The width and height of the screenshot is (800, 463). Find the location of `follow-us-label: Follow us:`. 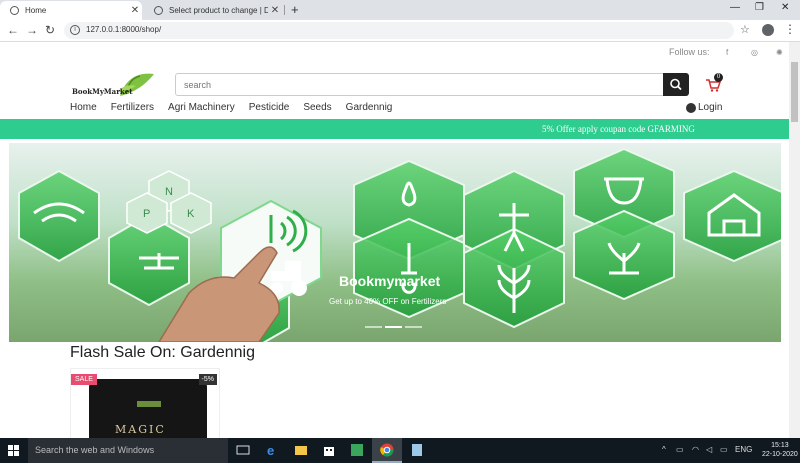

follow-us-label: Follow us: is located at coordinates (689, 52).